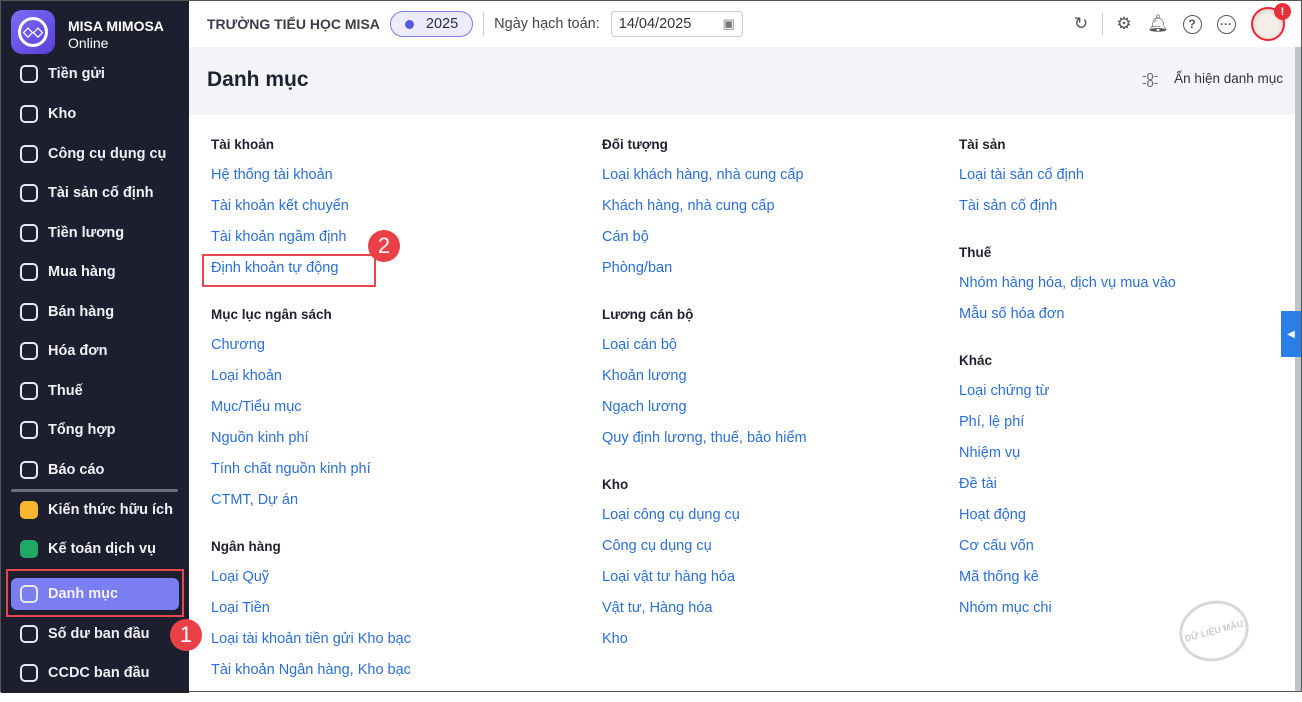  What do you see at coordinates (1067, 577) in the screenshot?
I see `category-link: Mã thống kê` at bounding box center [1067, 577].